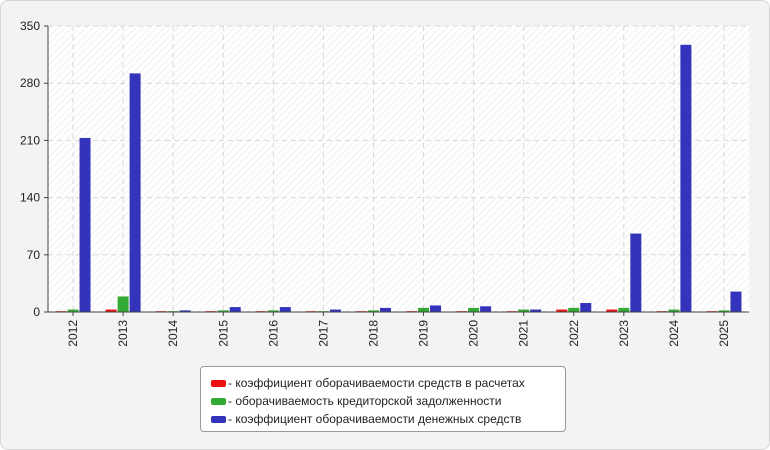  I want to click on x-tick-label: 2022, so click(574, 333).